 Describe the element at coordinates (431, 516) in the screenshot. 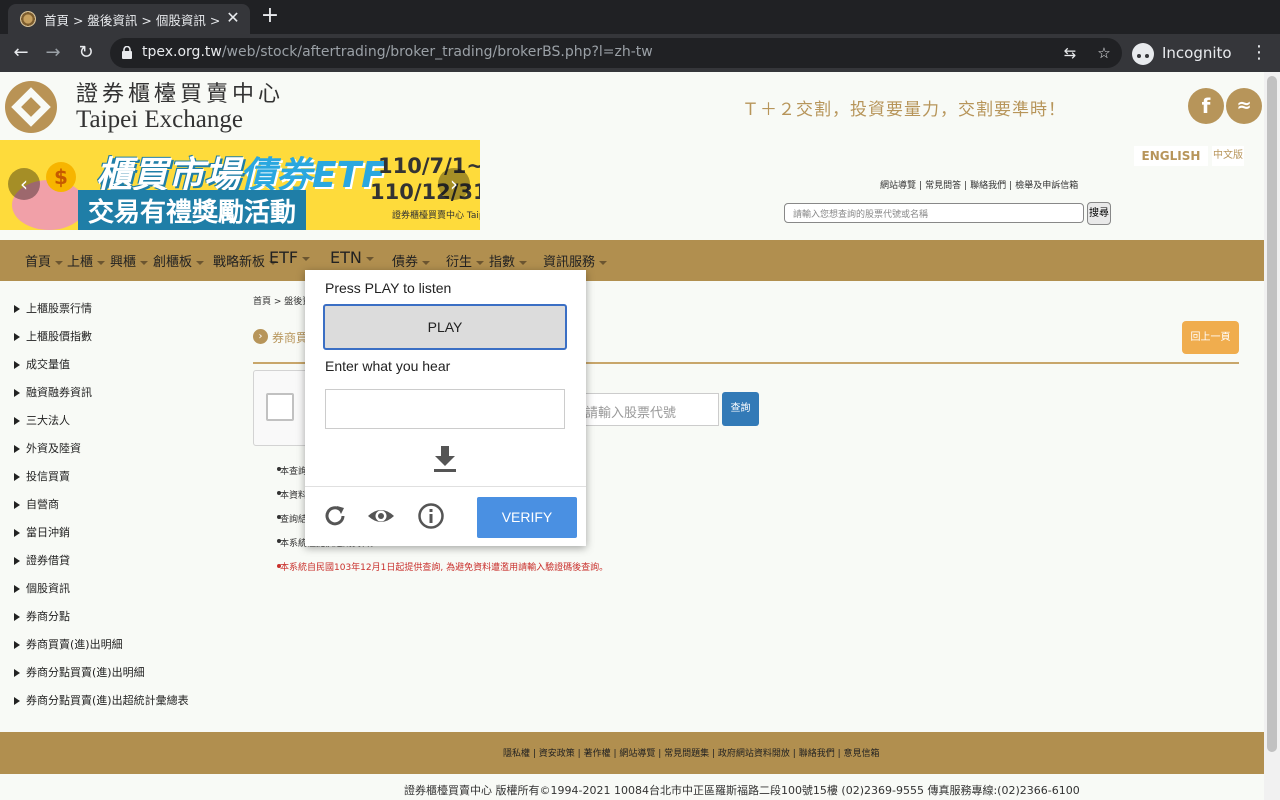

I see `info-icon` at that location.